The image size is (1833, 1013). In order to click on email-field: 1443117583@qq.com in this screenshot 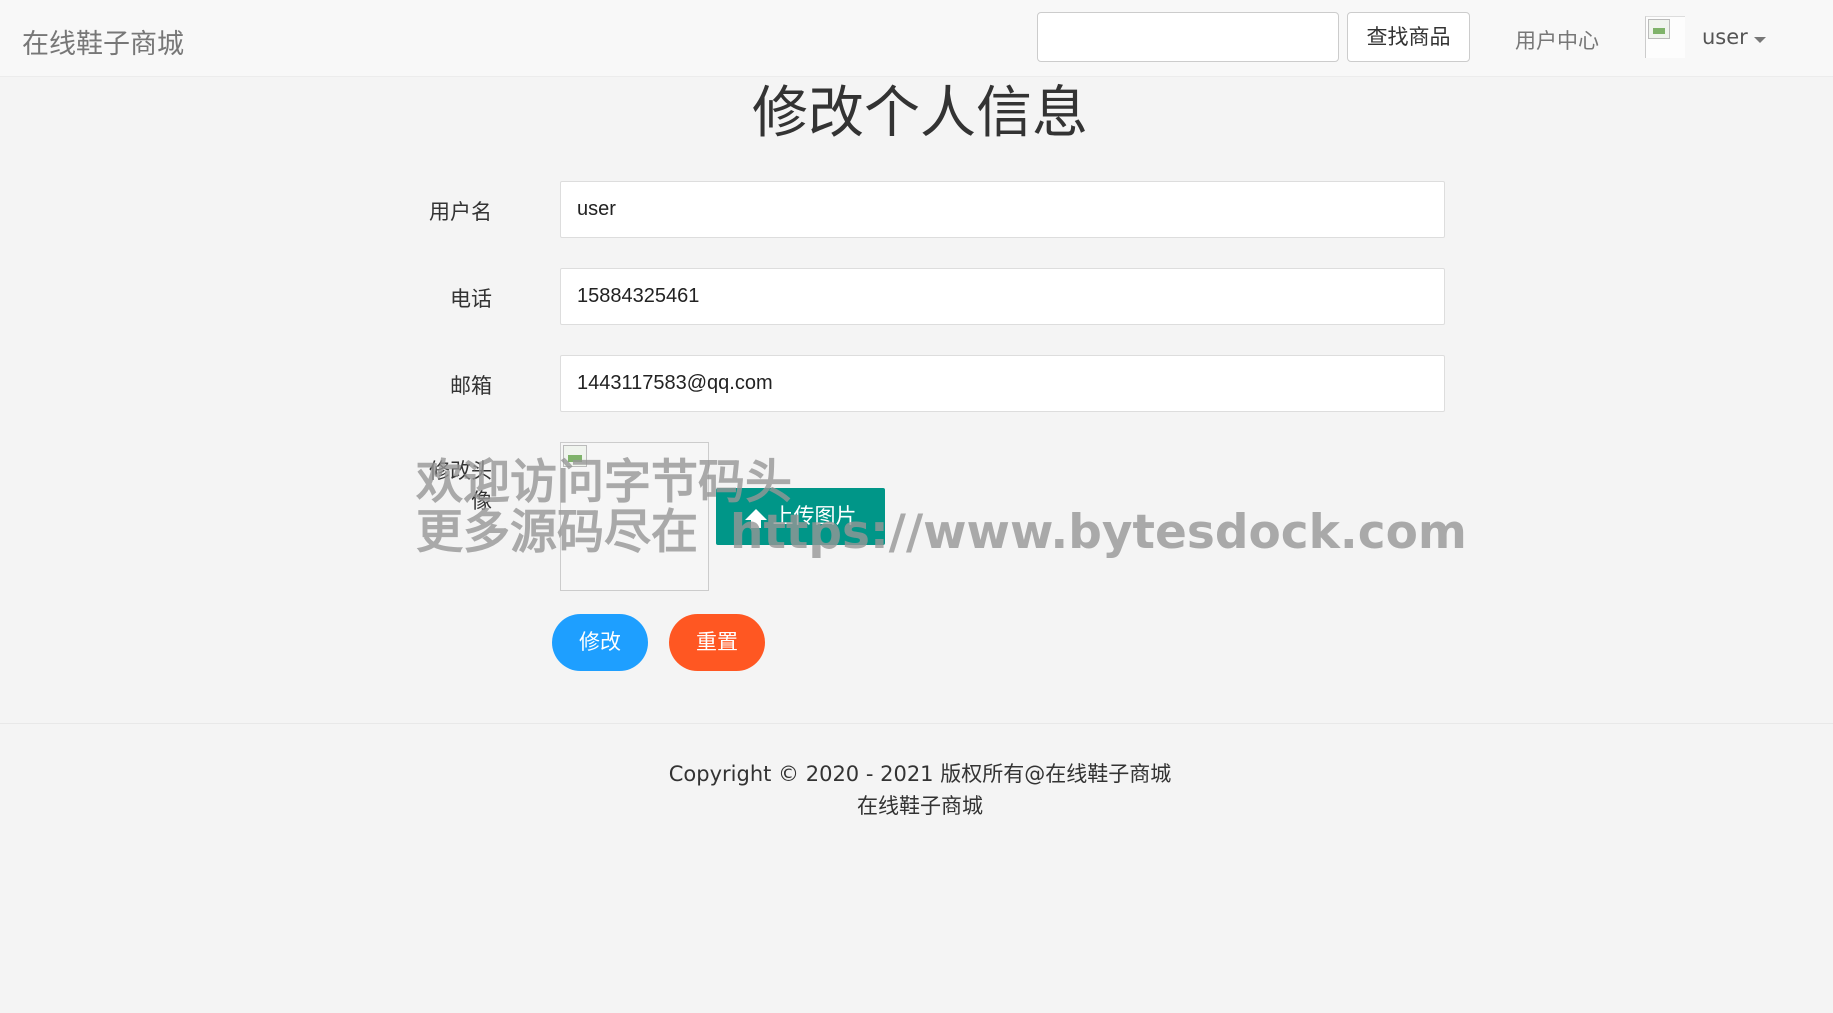, I will do `click(1002, 383)`.